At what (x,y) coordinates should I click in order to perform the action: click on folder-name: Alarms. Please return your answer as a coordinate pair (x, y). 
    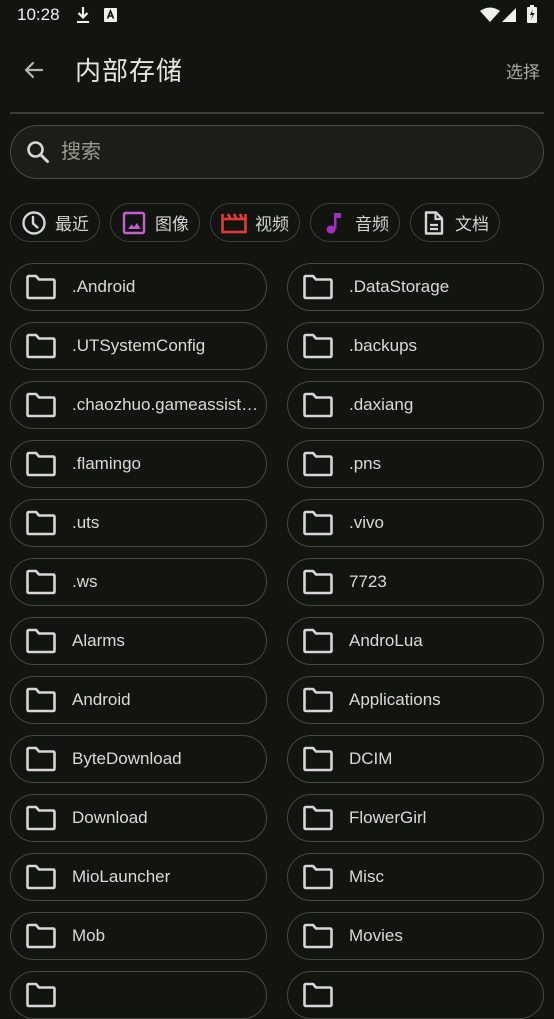
    Looking at the image, I should click on (98, 640).